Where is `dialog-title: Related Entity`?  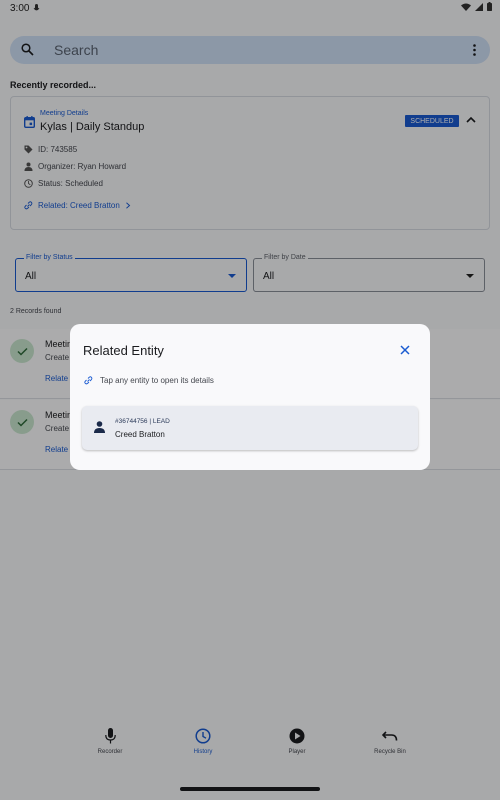 dialog-title: Related Entity is located at coordinates (123, 350).